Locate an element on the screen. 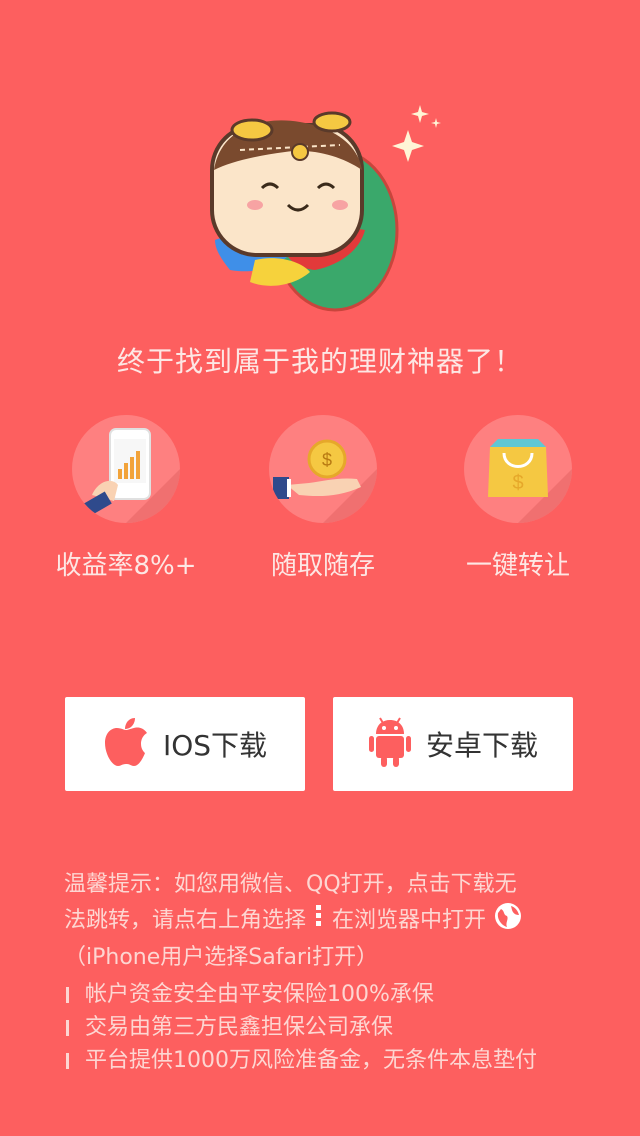 The height and width of the screenshot is (1136, 640). tips-line: 温馨提示：如您用微信、QQ打开，点击下载无 is located at coordinates (290, 884).